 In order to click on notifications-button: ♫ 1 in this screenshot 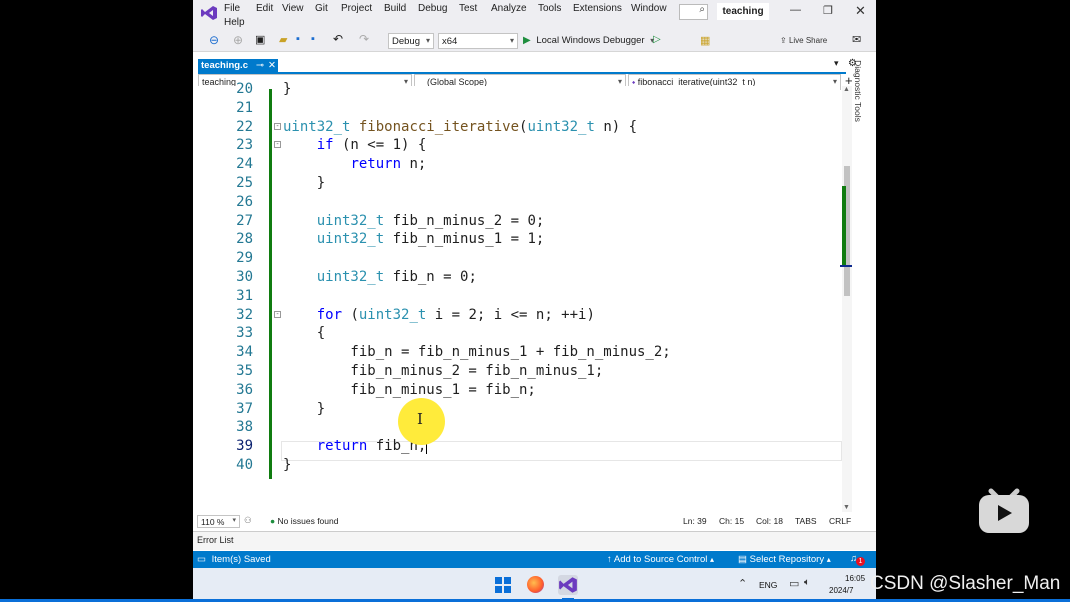, I will do `click(857, 559)`.